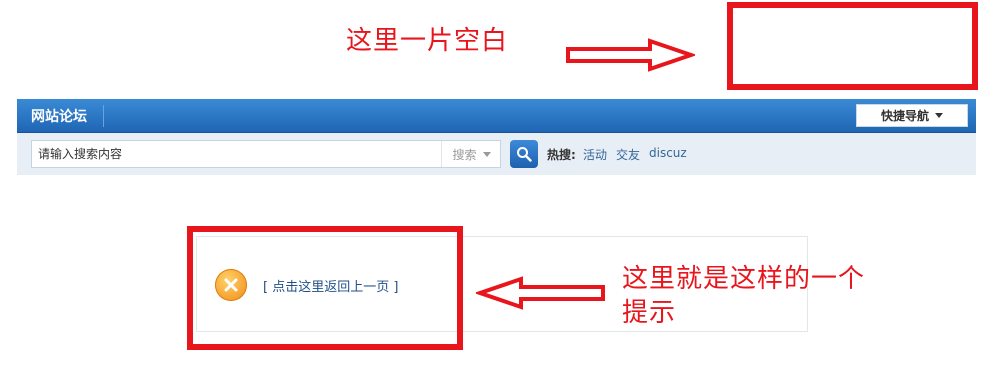 The width and height of the screenshot is (1005, 380). Describe the element at coordinates (628, 154) in the screenshot. I see `hot-search-link: 交友` at that location.